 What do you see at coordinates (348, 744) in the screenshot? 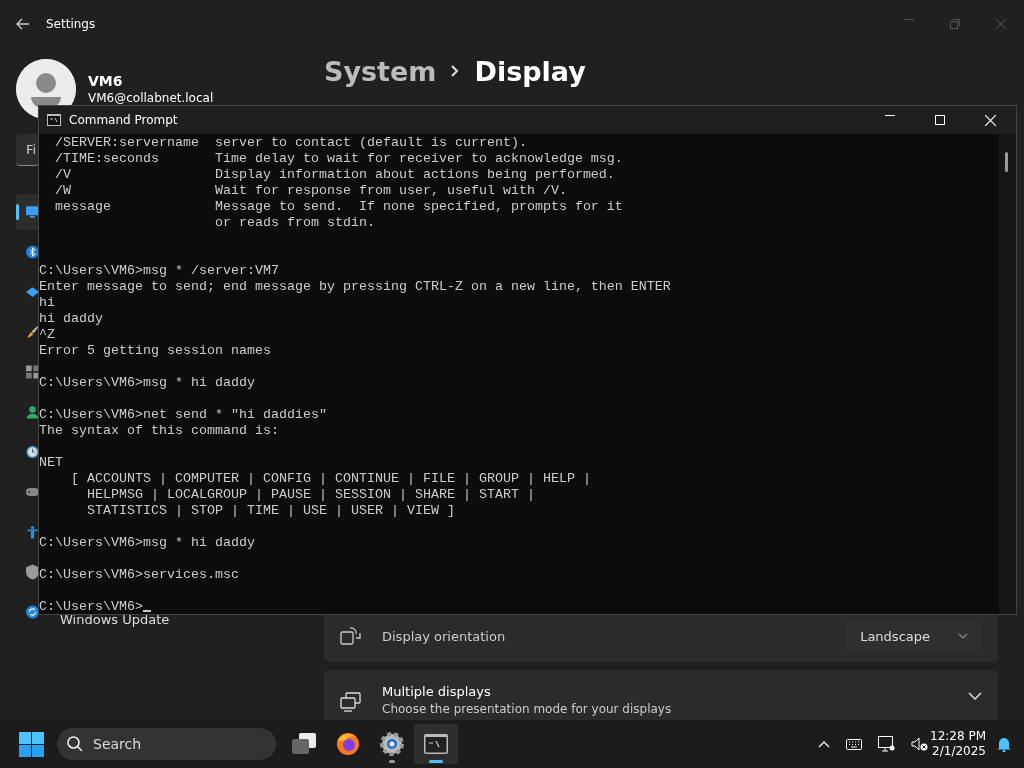
I see `browser-icon` at bounding box center [348, 744].